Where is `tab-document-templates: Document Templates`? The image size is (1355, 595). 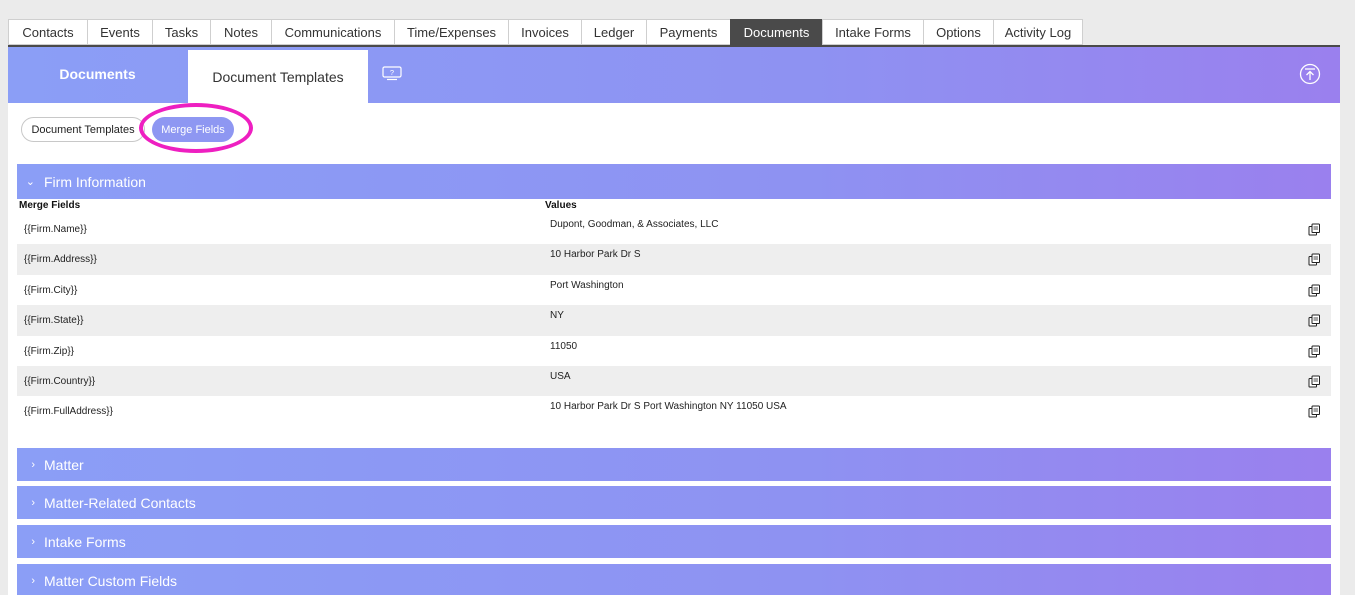 tab-document-templates: Document Templates is located at coordinates (278, 76).